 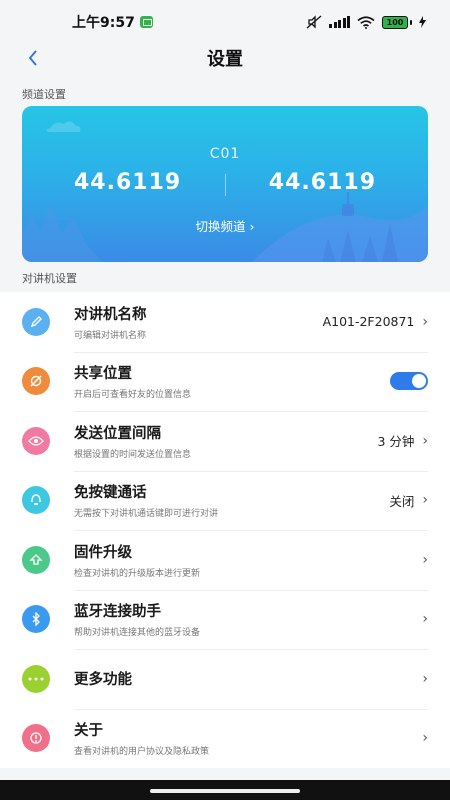 I want to click on status-right: 100, so click(x=366, y=22).